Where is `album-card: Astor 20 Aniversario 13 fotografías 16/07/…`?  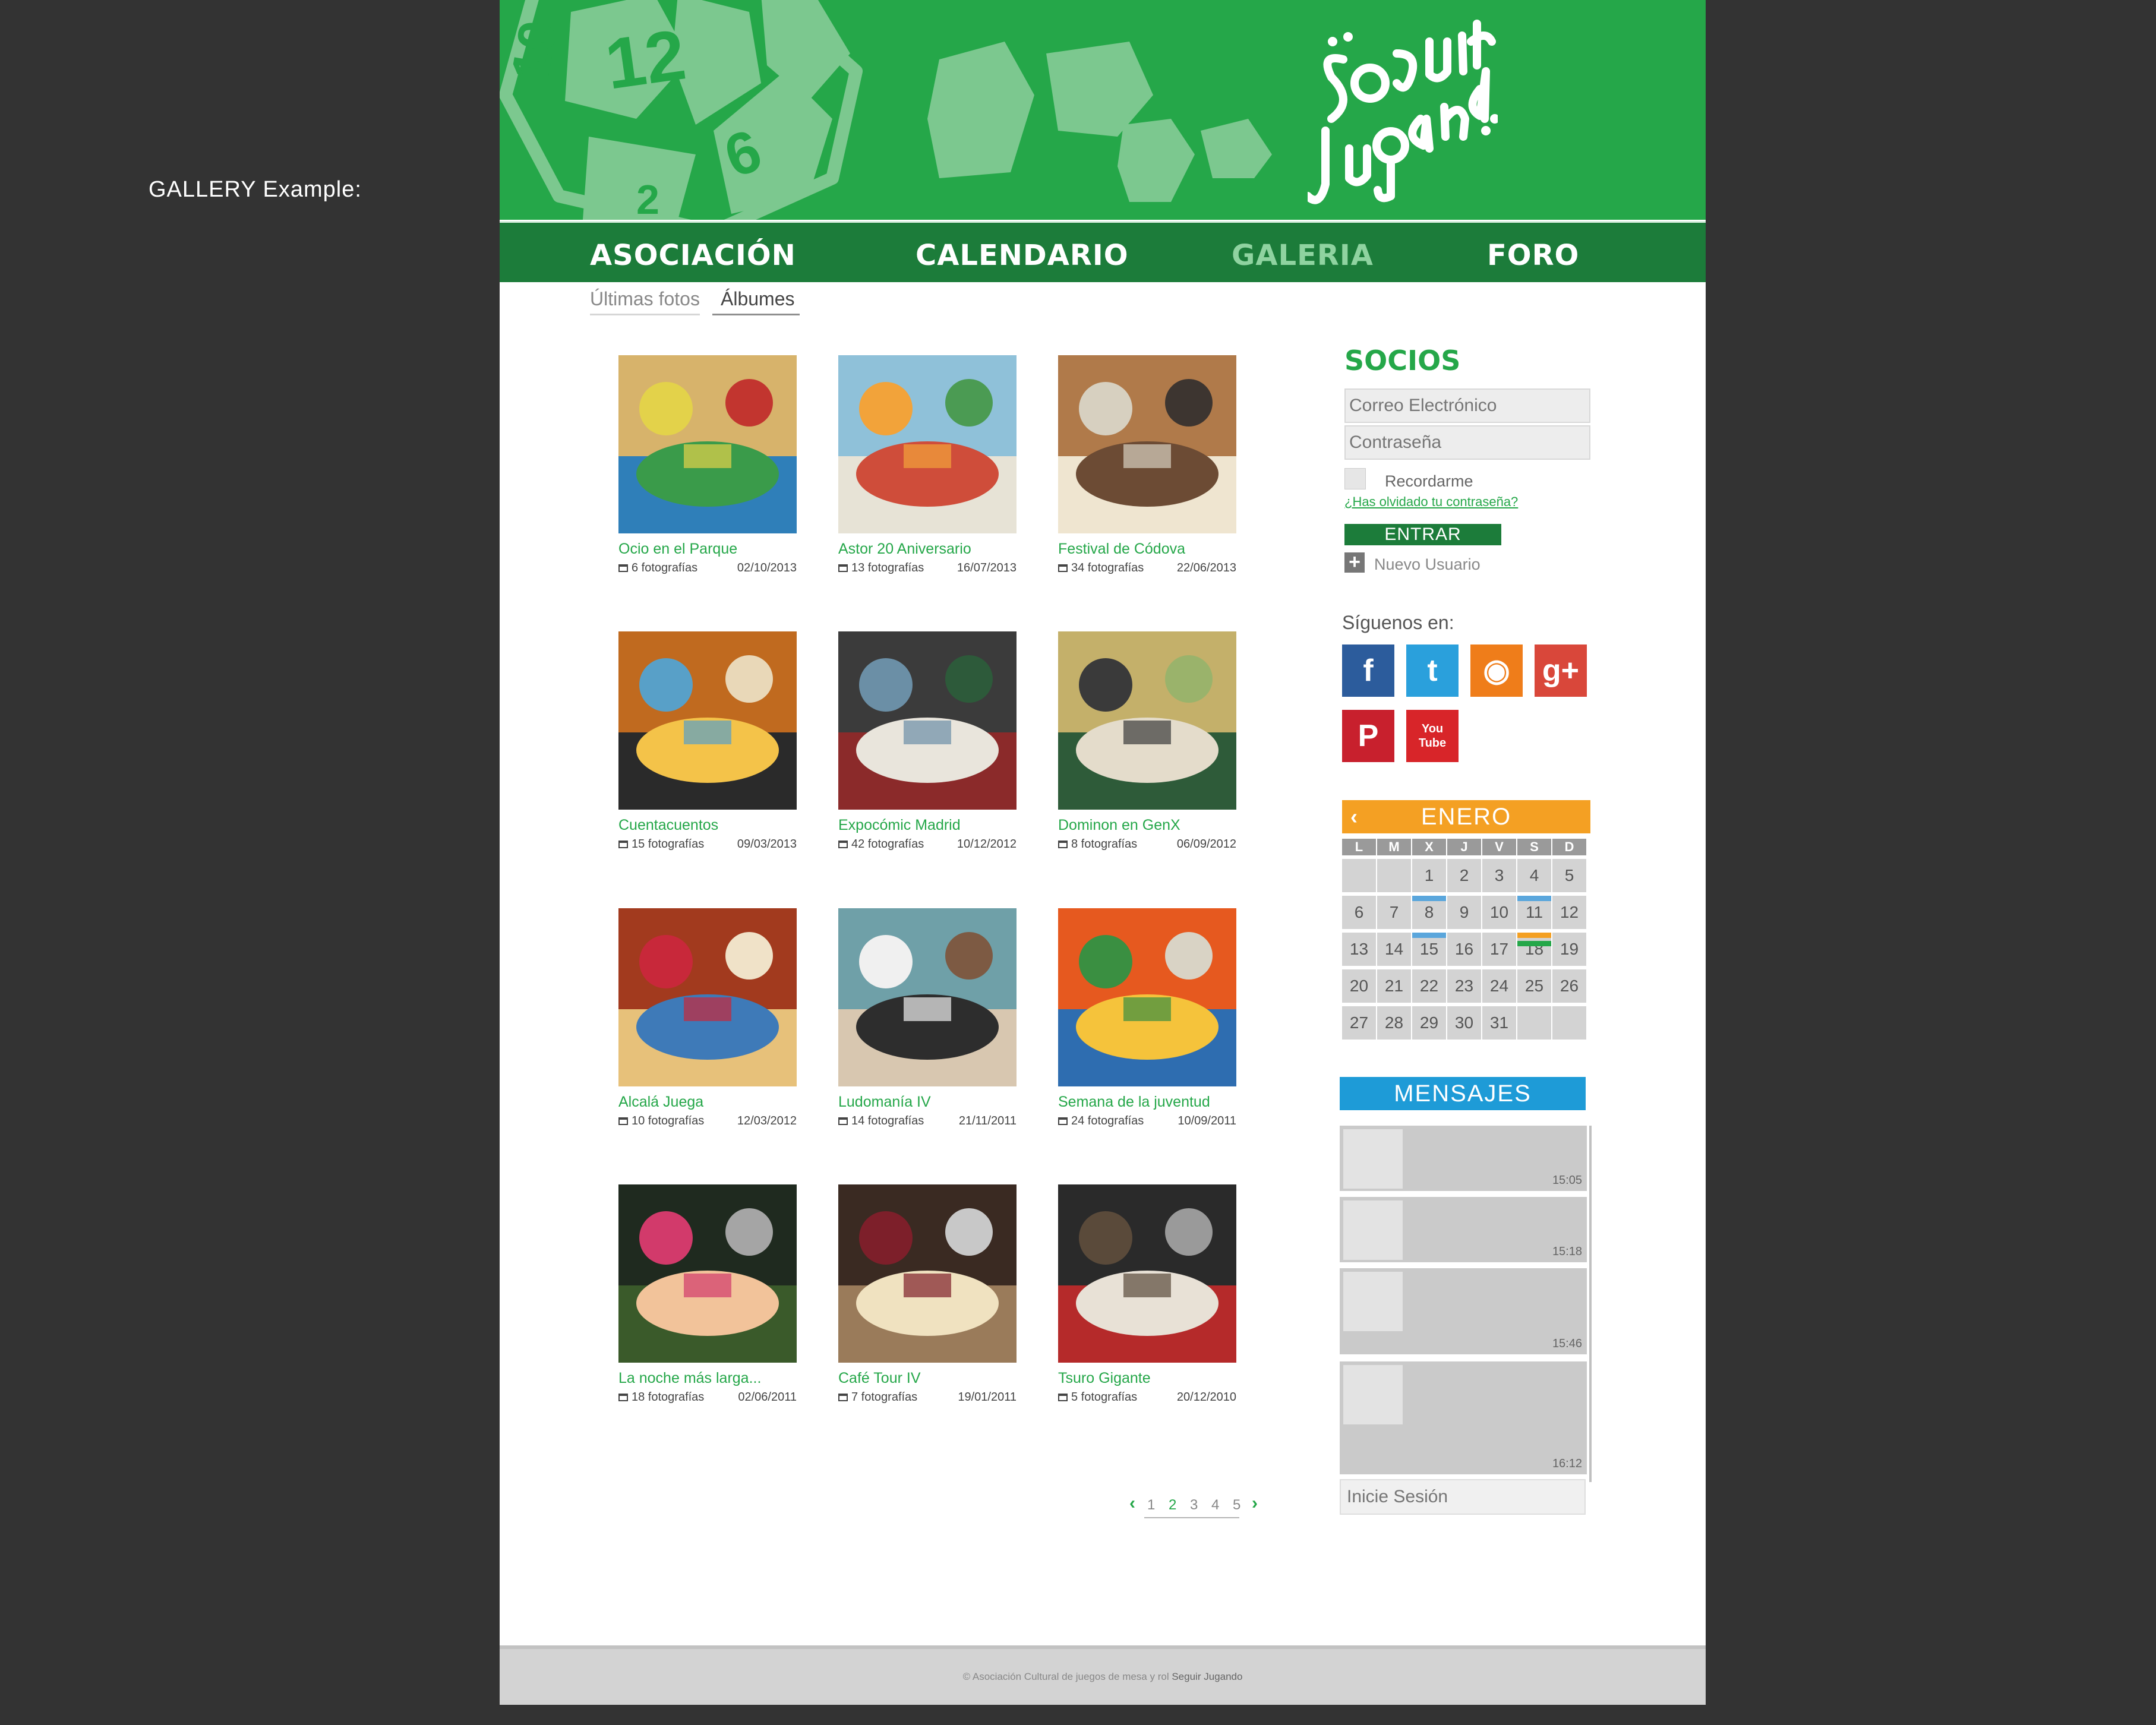 album-card: Astor 20 Aniversario 13 fotografías 16/07/… is located at coordinates (927, 466).